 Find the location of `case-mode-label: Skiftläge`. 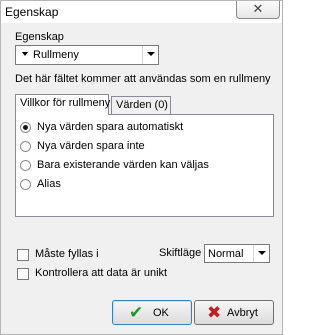

case-mode-label: Skiftläge is located at coordinates (180, 253).